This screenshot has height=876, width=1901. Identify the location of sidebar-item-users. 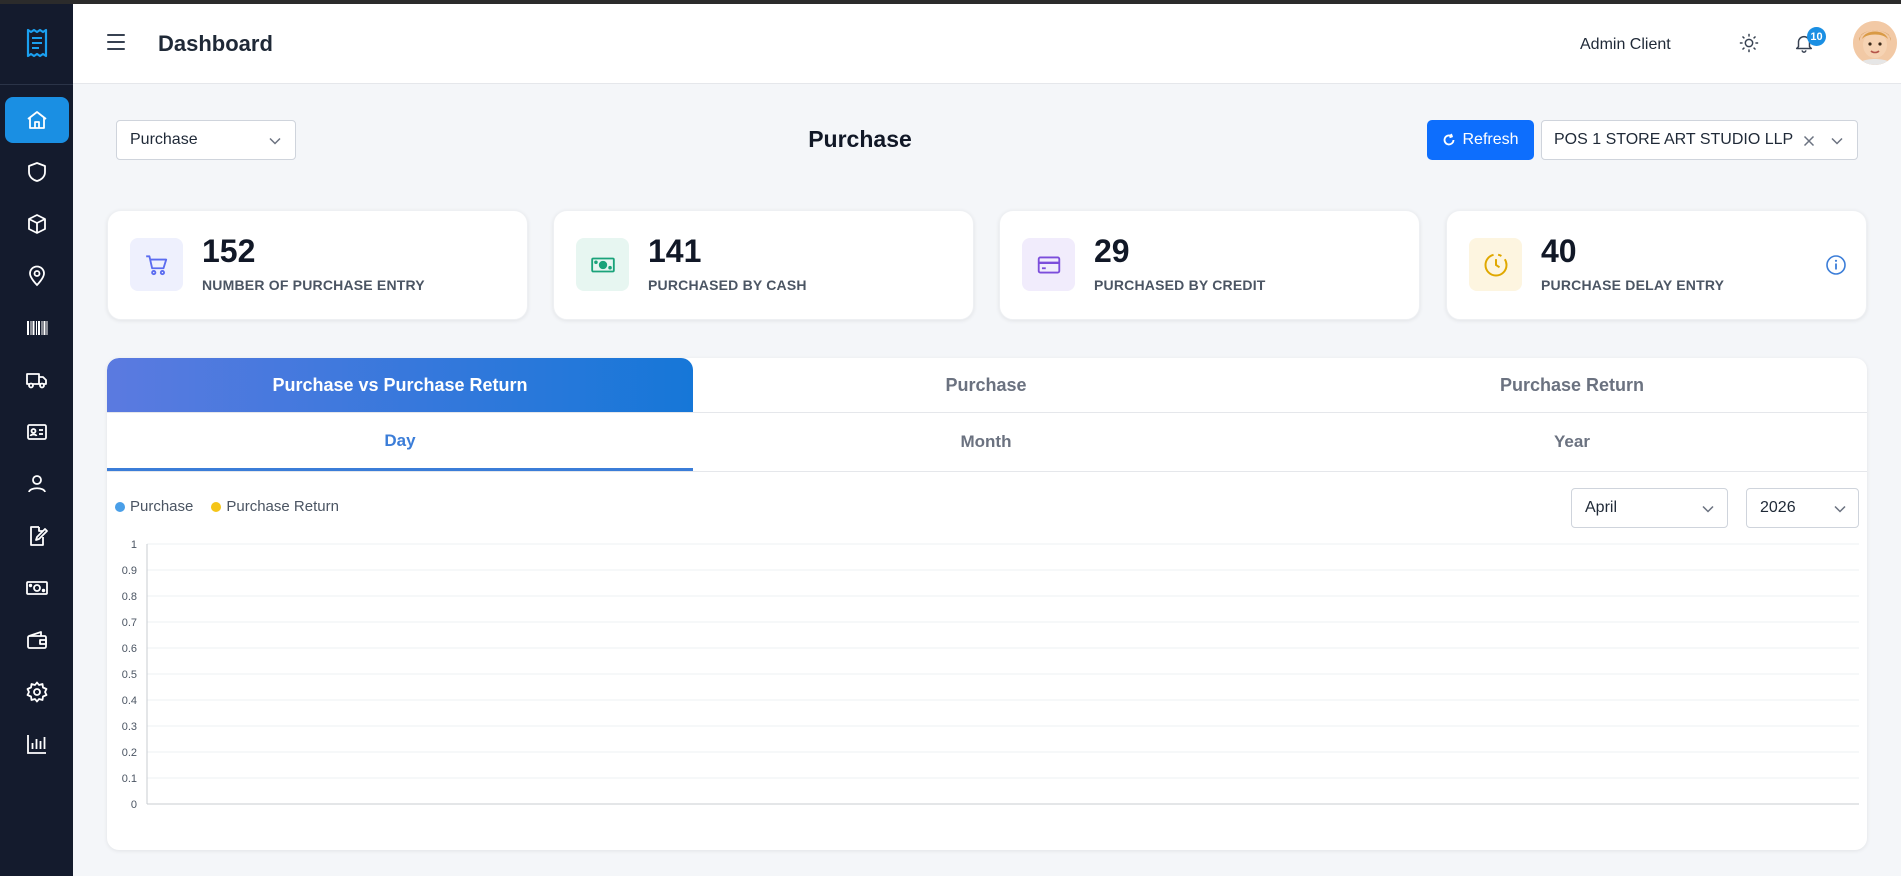
(37, 484).